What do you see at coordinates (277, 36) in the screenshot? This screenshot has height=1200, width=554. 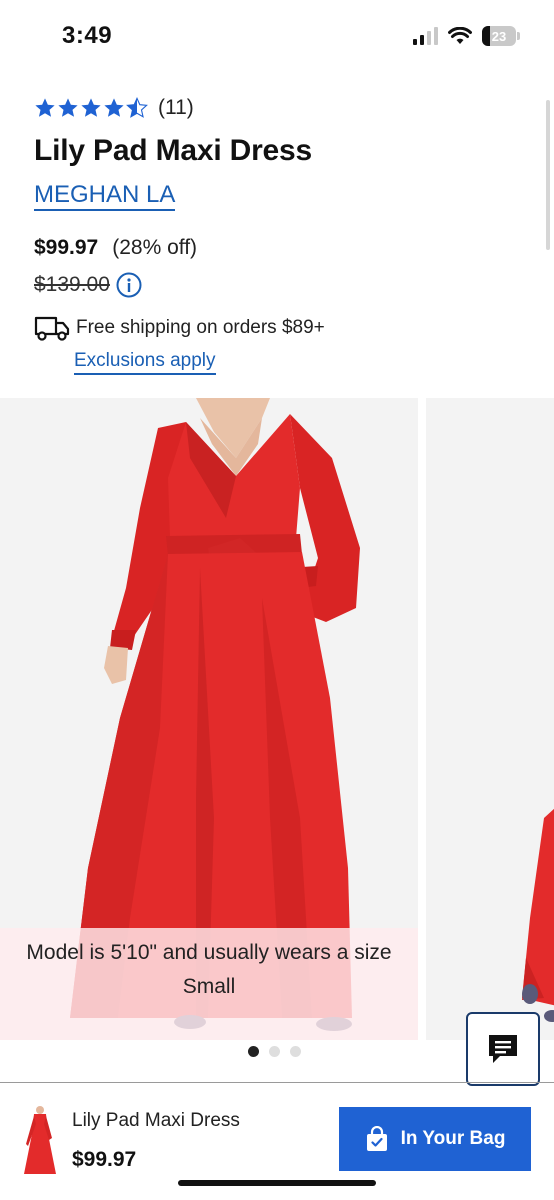 I see `status-bar: 3:49 23` at bounding box center [277, 36].